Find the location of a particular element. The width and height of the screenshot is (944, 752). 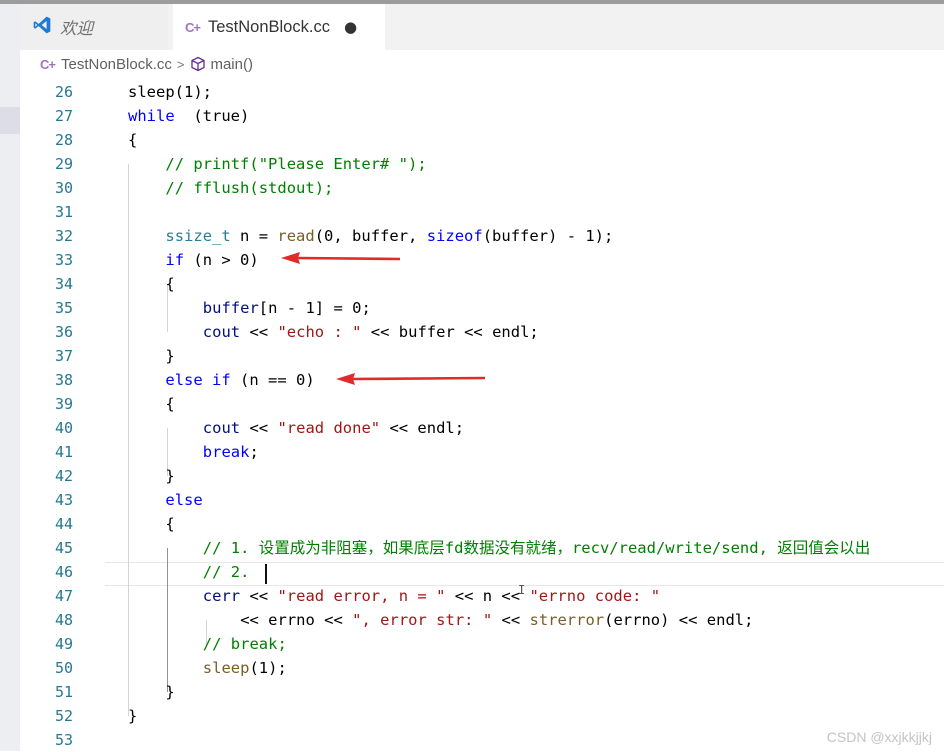

code-line: 40 cout << "read done" << endl; is located at coordinates (482, 428).